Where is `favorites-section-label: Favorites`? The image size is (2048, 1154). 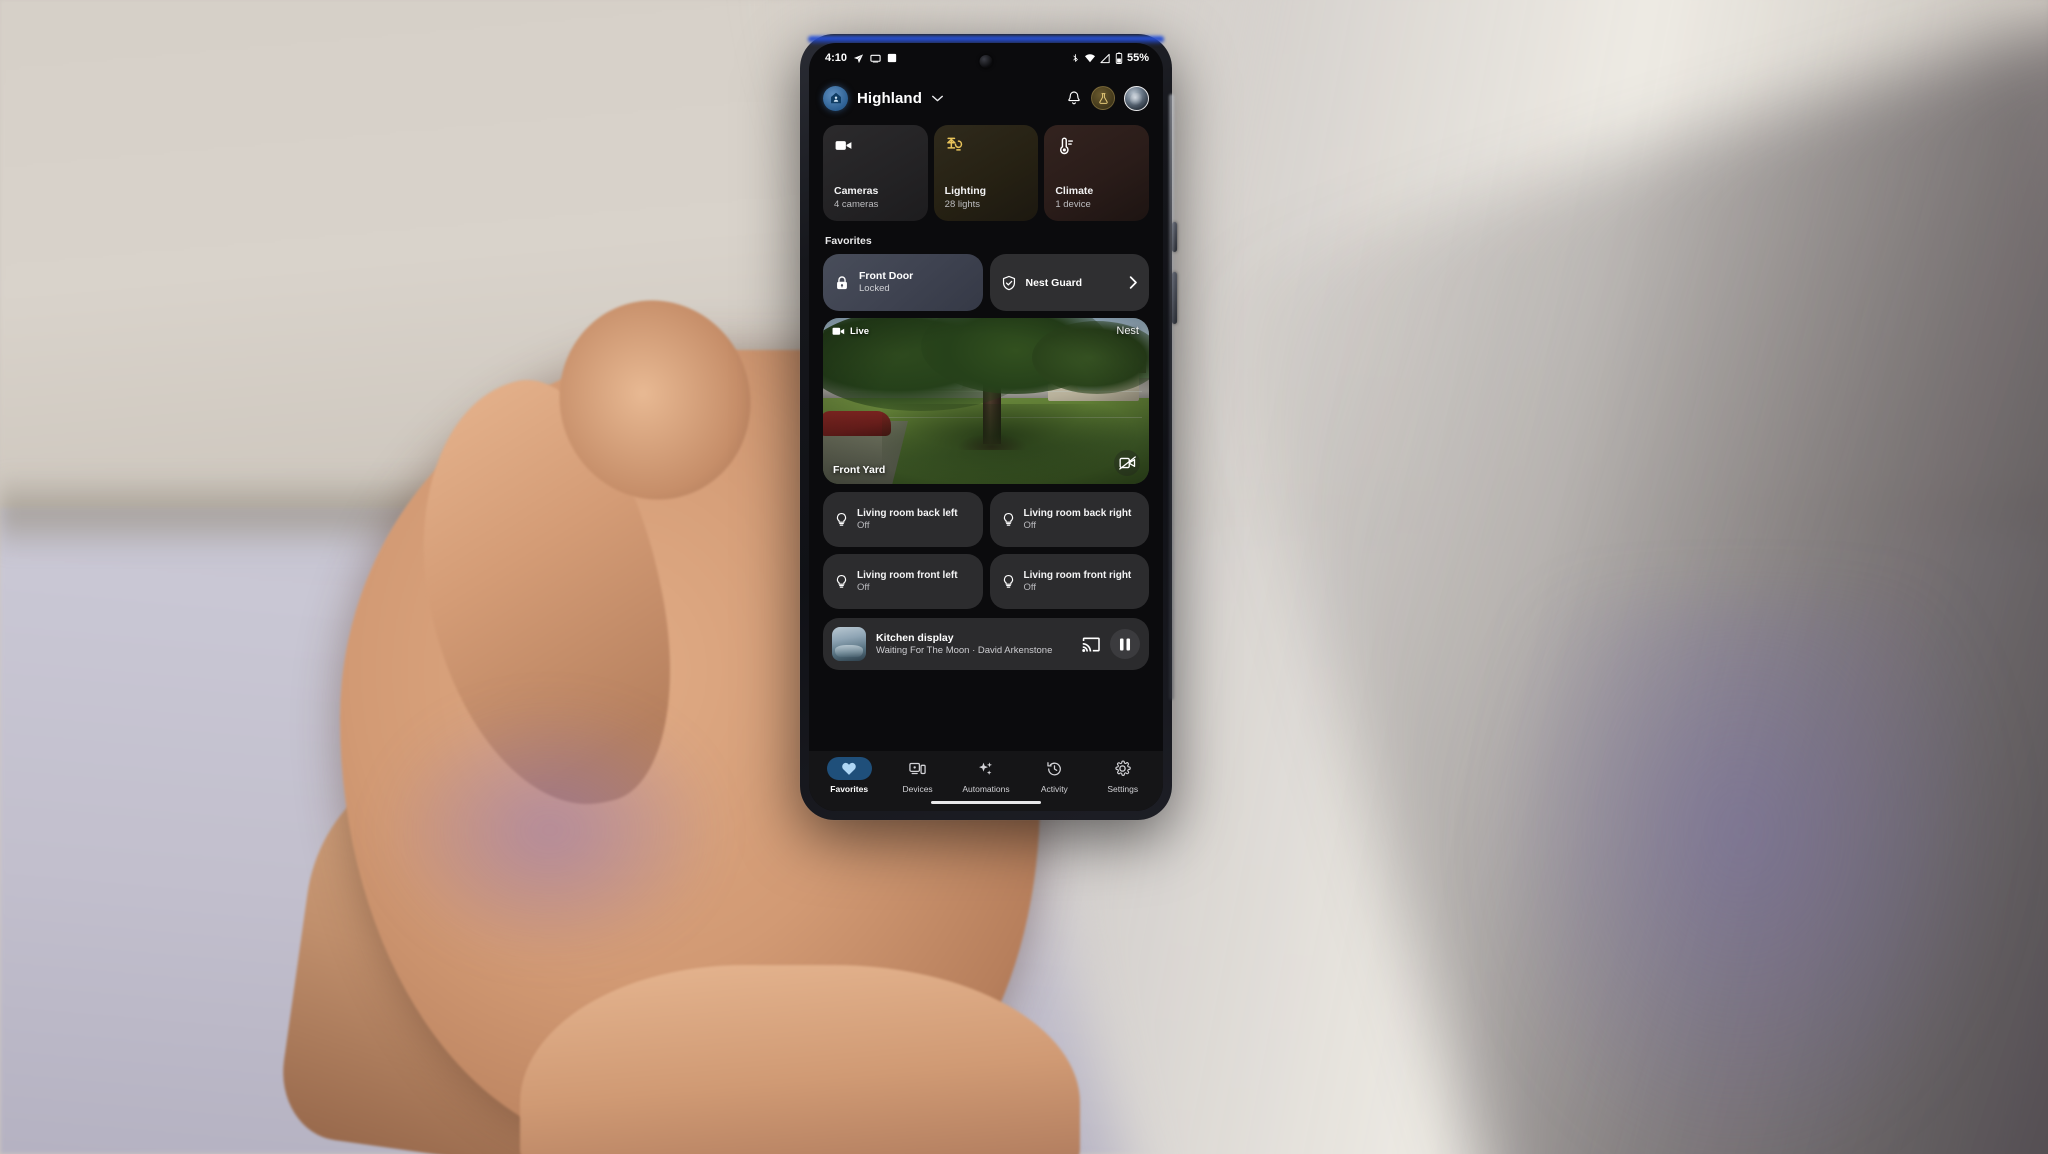
favorites-section-label: Favorites is located at coordinates (848, 241).